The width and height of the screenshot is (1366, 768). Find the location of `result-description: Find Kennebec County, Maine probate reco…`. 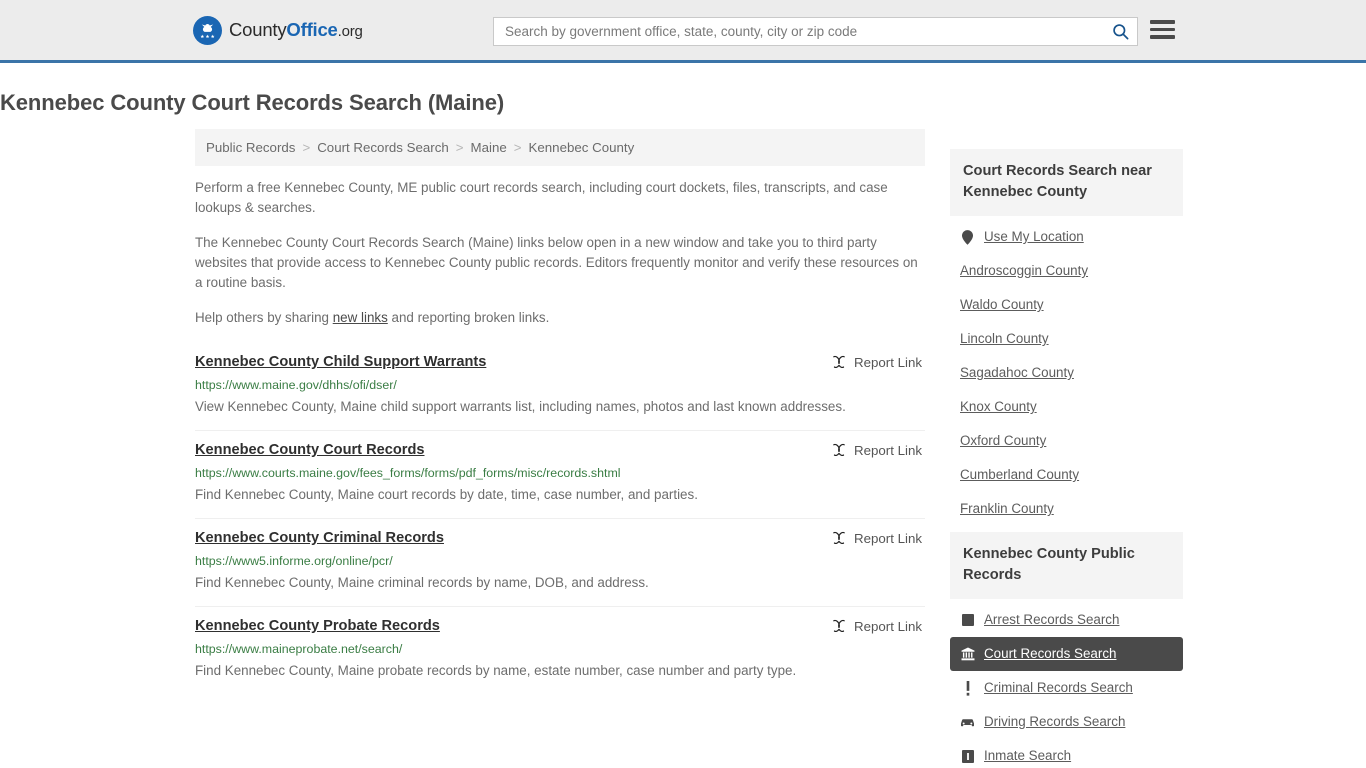

result-description: Find Kennebec County, Maine probate reco… is located at coordinates (496, 670).